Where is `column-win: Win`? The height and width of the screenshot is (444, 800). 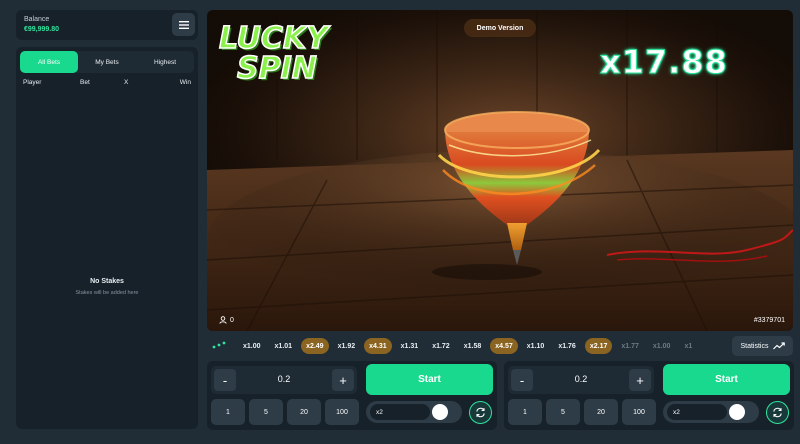 column-win: Win is located at coordinates (185, 82).